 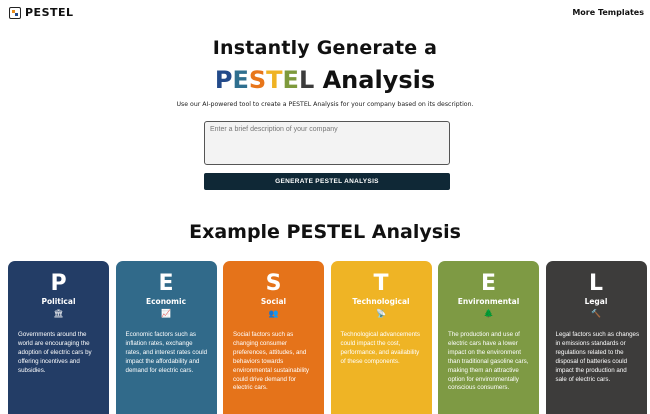 What do you see at coordinates (257, 80) in the screenshot?
I see `pestel-letter: S` at bounding box center [257, 80].